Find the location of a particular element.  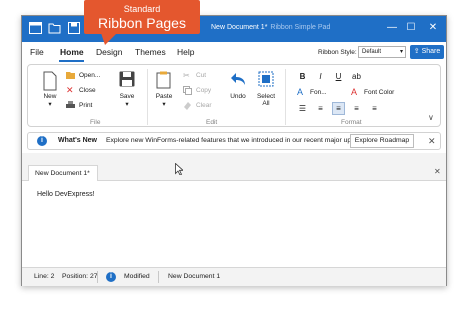

undo-button: Undo is located at coordinates (238, 85).